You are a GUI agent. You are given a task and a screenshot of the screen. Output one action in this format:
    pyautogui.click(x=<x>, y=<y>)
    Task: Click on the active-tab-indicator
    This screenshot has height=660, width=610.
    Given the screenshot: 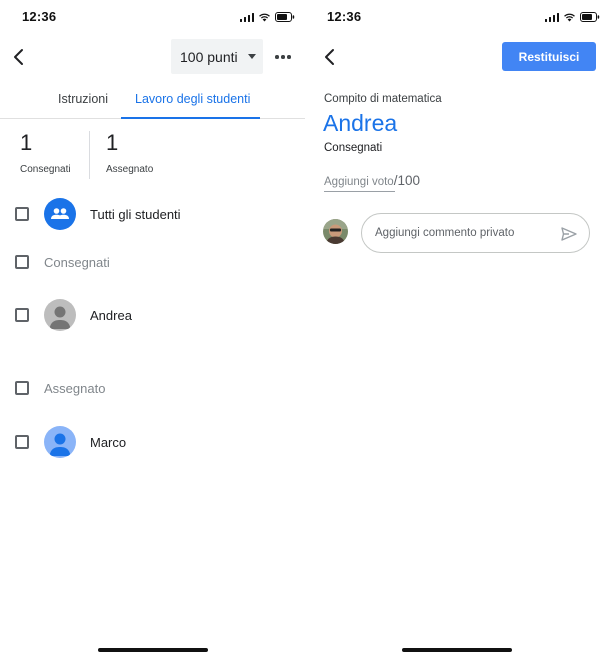 What is the action you would take?
    pyautogui.click(x=190, y=118)
    